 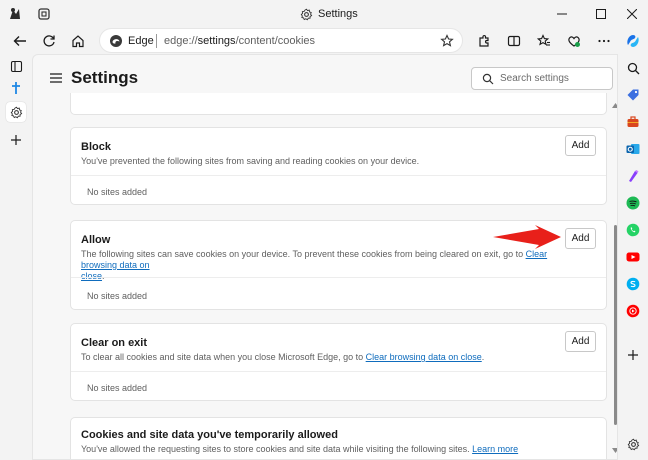 What do you see at coordinates (424, 357) in the screenshot?
I see `clear-browsing-data-link: Clear browsing data on close` at bounding box center [424, 357].